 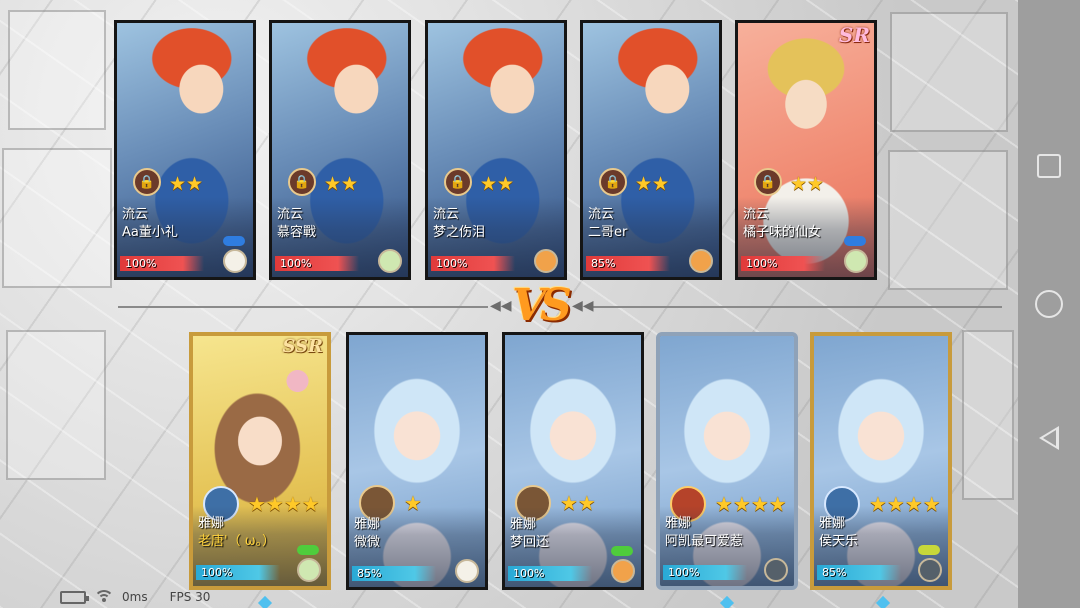 I want to click on vs-divider-left, so click(x=303, y=307).